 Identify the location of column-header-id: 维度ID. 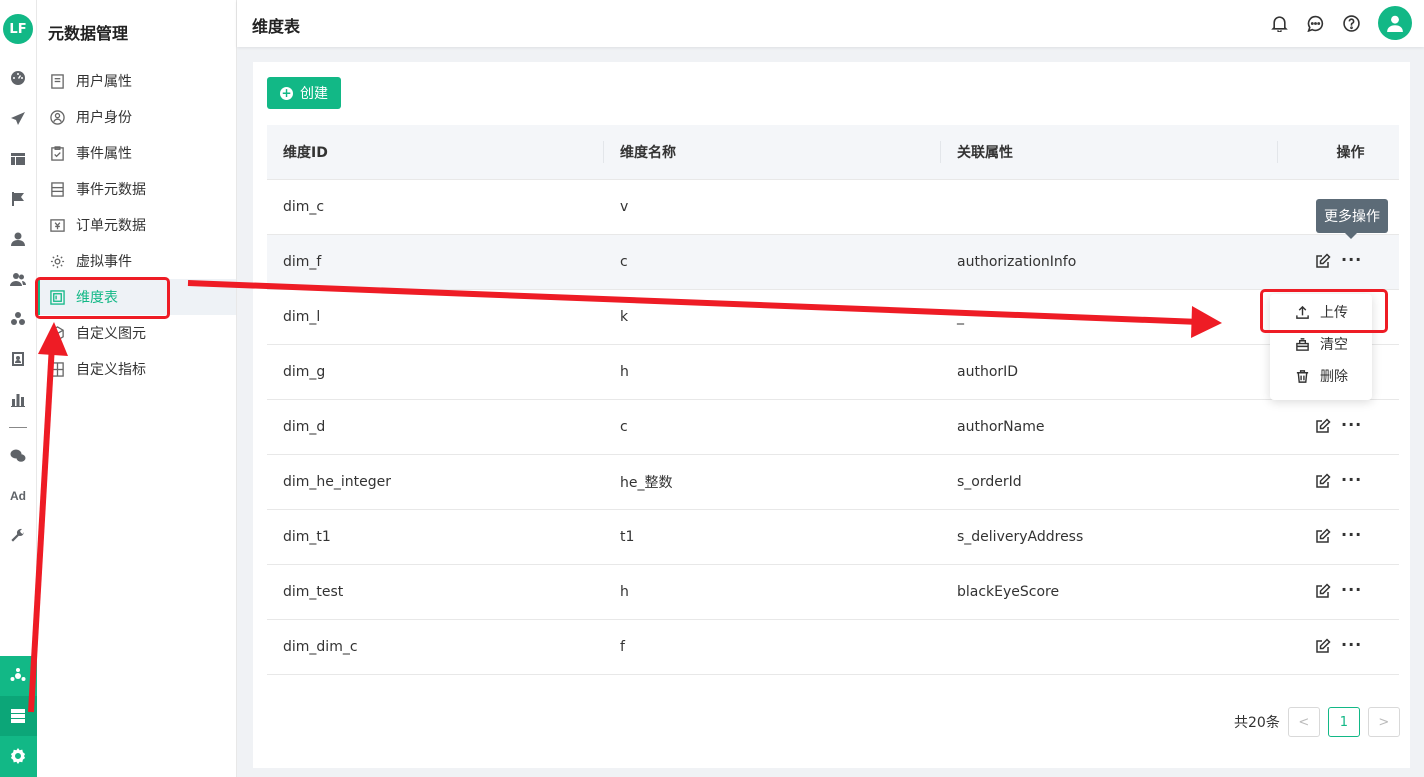
(435, 152).